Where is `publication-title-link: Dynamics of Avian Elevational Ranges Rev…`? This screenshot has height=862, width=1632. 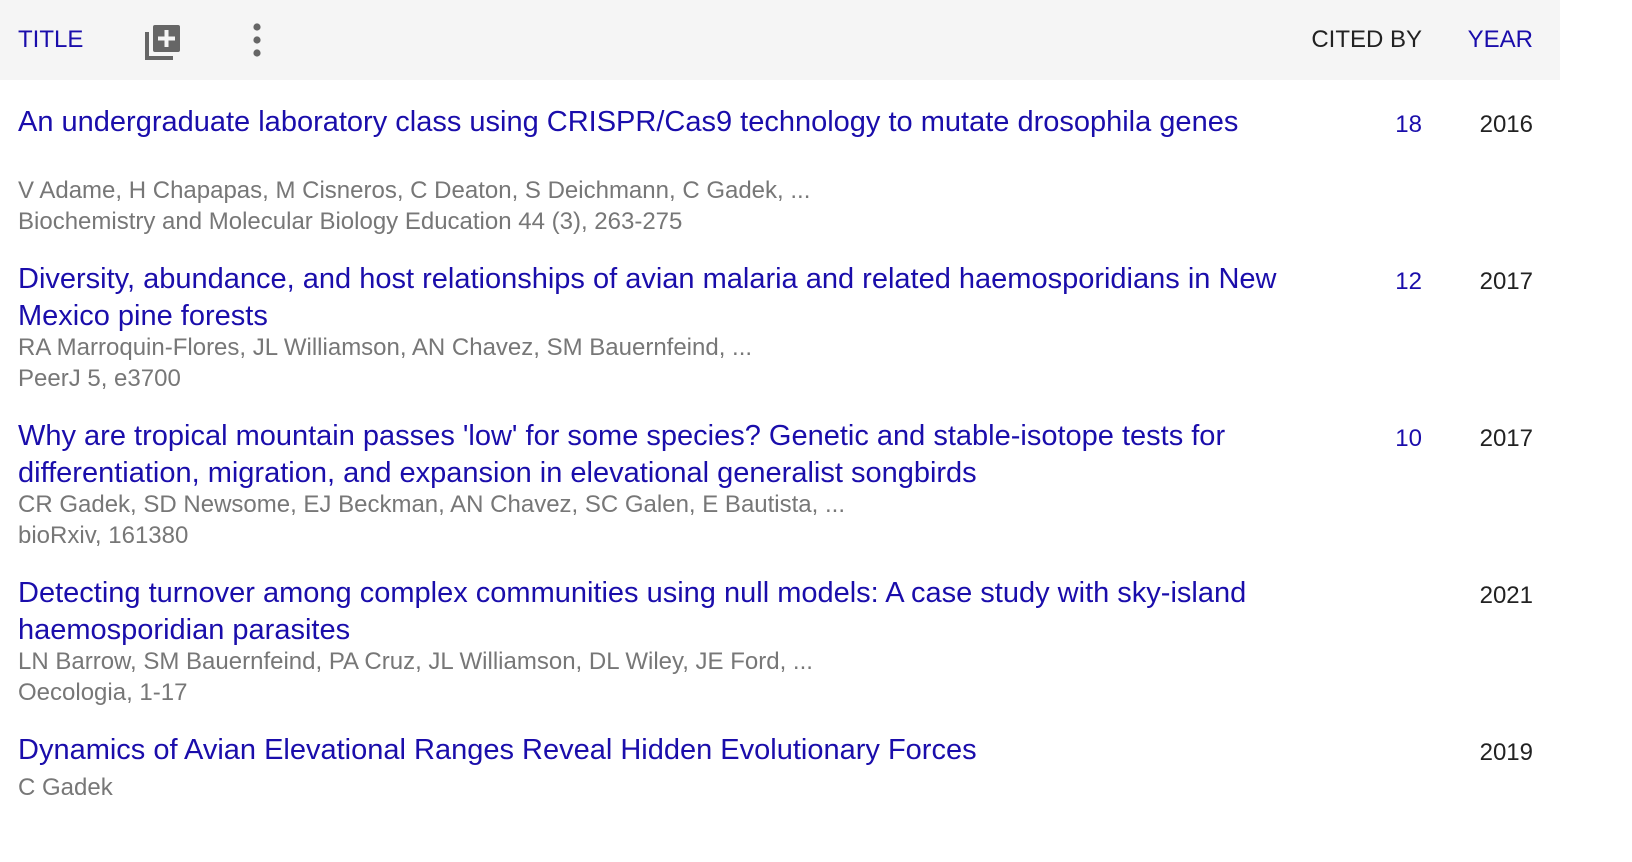
publication-title-link: Dynamics of Avian Elevational Ranges Rev… is located at coordinates (668, 750).